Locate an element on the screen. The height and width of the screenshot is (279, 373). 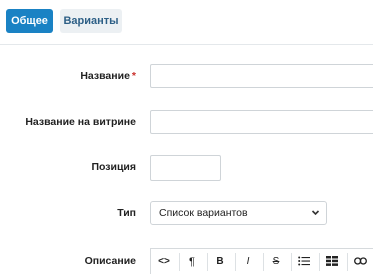
table-icon is located at coordinates (332, 261).